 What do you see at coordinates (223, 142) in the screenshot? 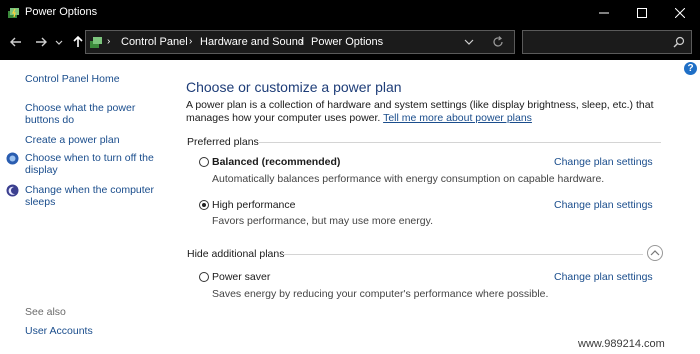
I see `preferred-plans-label: Preferred plans` at bounding box center [223, 142].